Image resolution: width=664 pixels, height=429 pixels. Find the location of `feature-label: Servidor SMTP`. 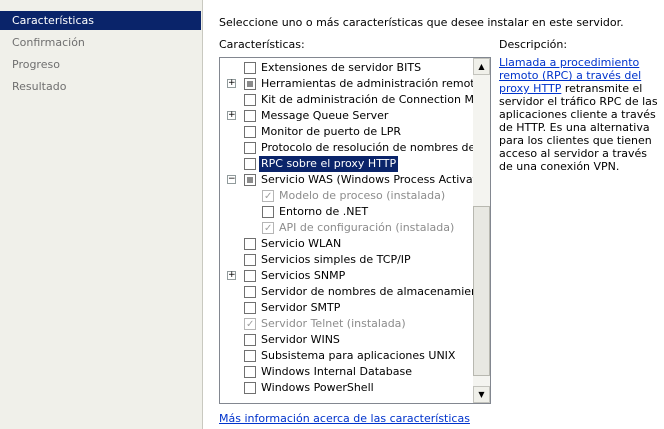

feature-label: Servidor SMTP is located at coordinates (301, 307).